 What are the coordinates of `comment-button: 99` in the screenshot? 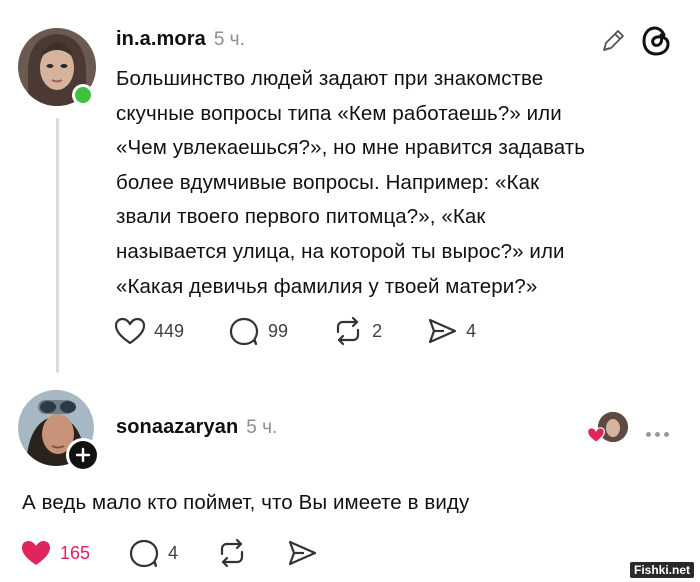 It's located at (258, 331).